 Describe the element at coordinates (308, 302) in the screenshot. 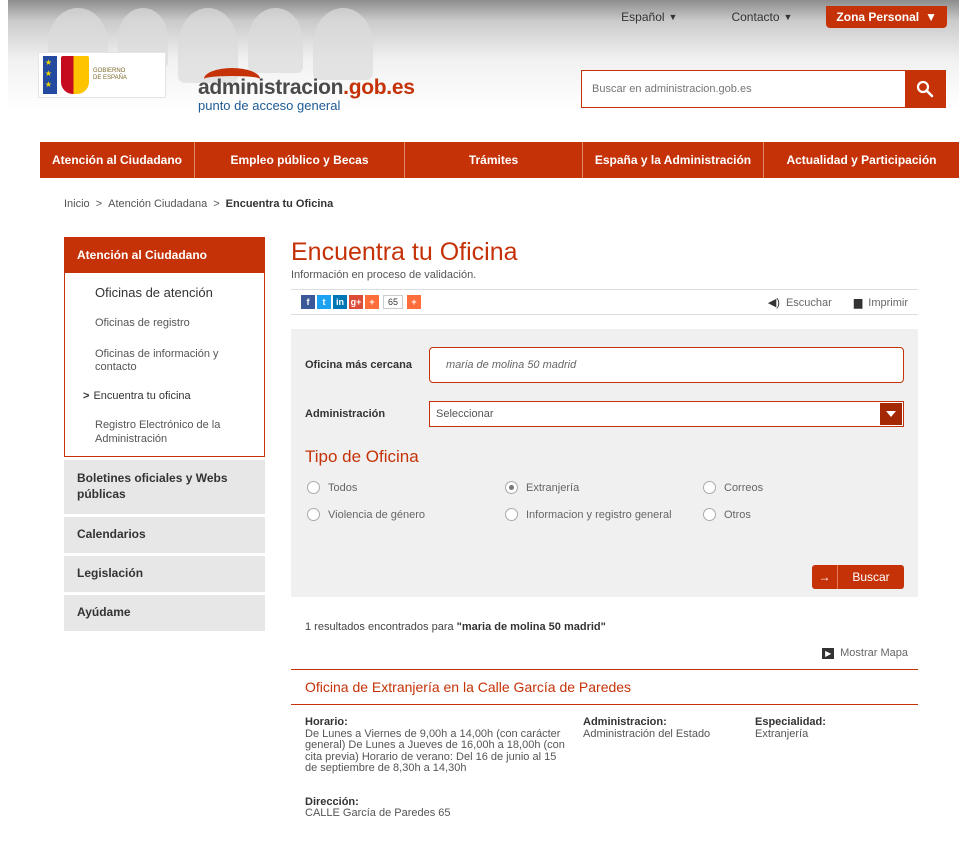

I see `facebook-icon: f` at that location.